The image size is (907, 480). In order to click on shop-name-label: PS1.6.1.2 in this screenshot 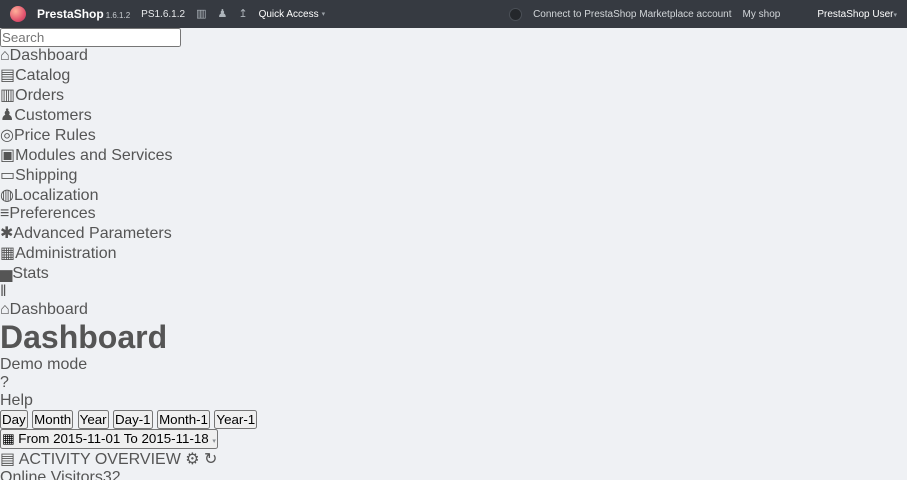, I will do `click(163, 14)`.